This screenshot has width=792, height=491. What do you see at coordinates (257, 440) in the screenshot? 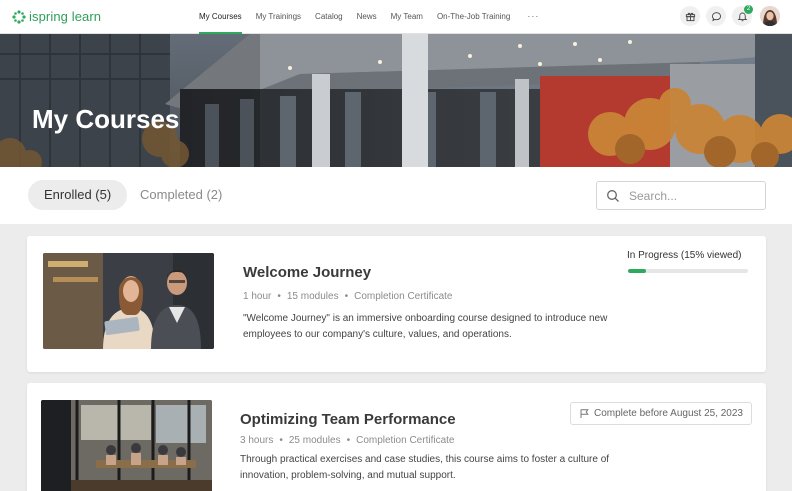
I see `course-duration: 3 hours` at bounding box center [257, 440].